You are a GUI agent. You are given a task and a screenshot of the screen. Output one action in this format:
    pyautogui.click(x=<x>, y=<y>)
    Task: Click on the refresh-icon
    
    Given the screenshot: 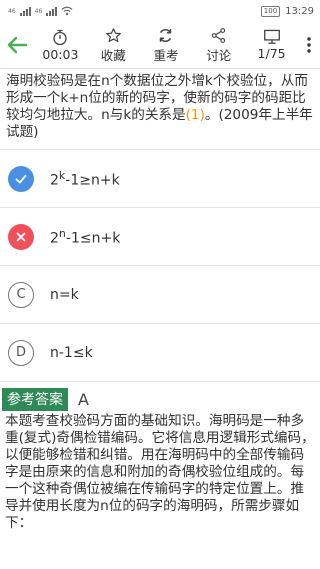 What is the action you would take?
    pyautogui.click(x=166, y=35)
    